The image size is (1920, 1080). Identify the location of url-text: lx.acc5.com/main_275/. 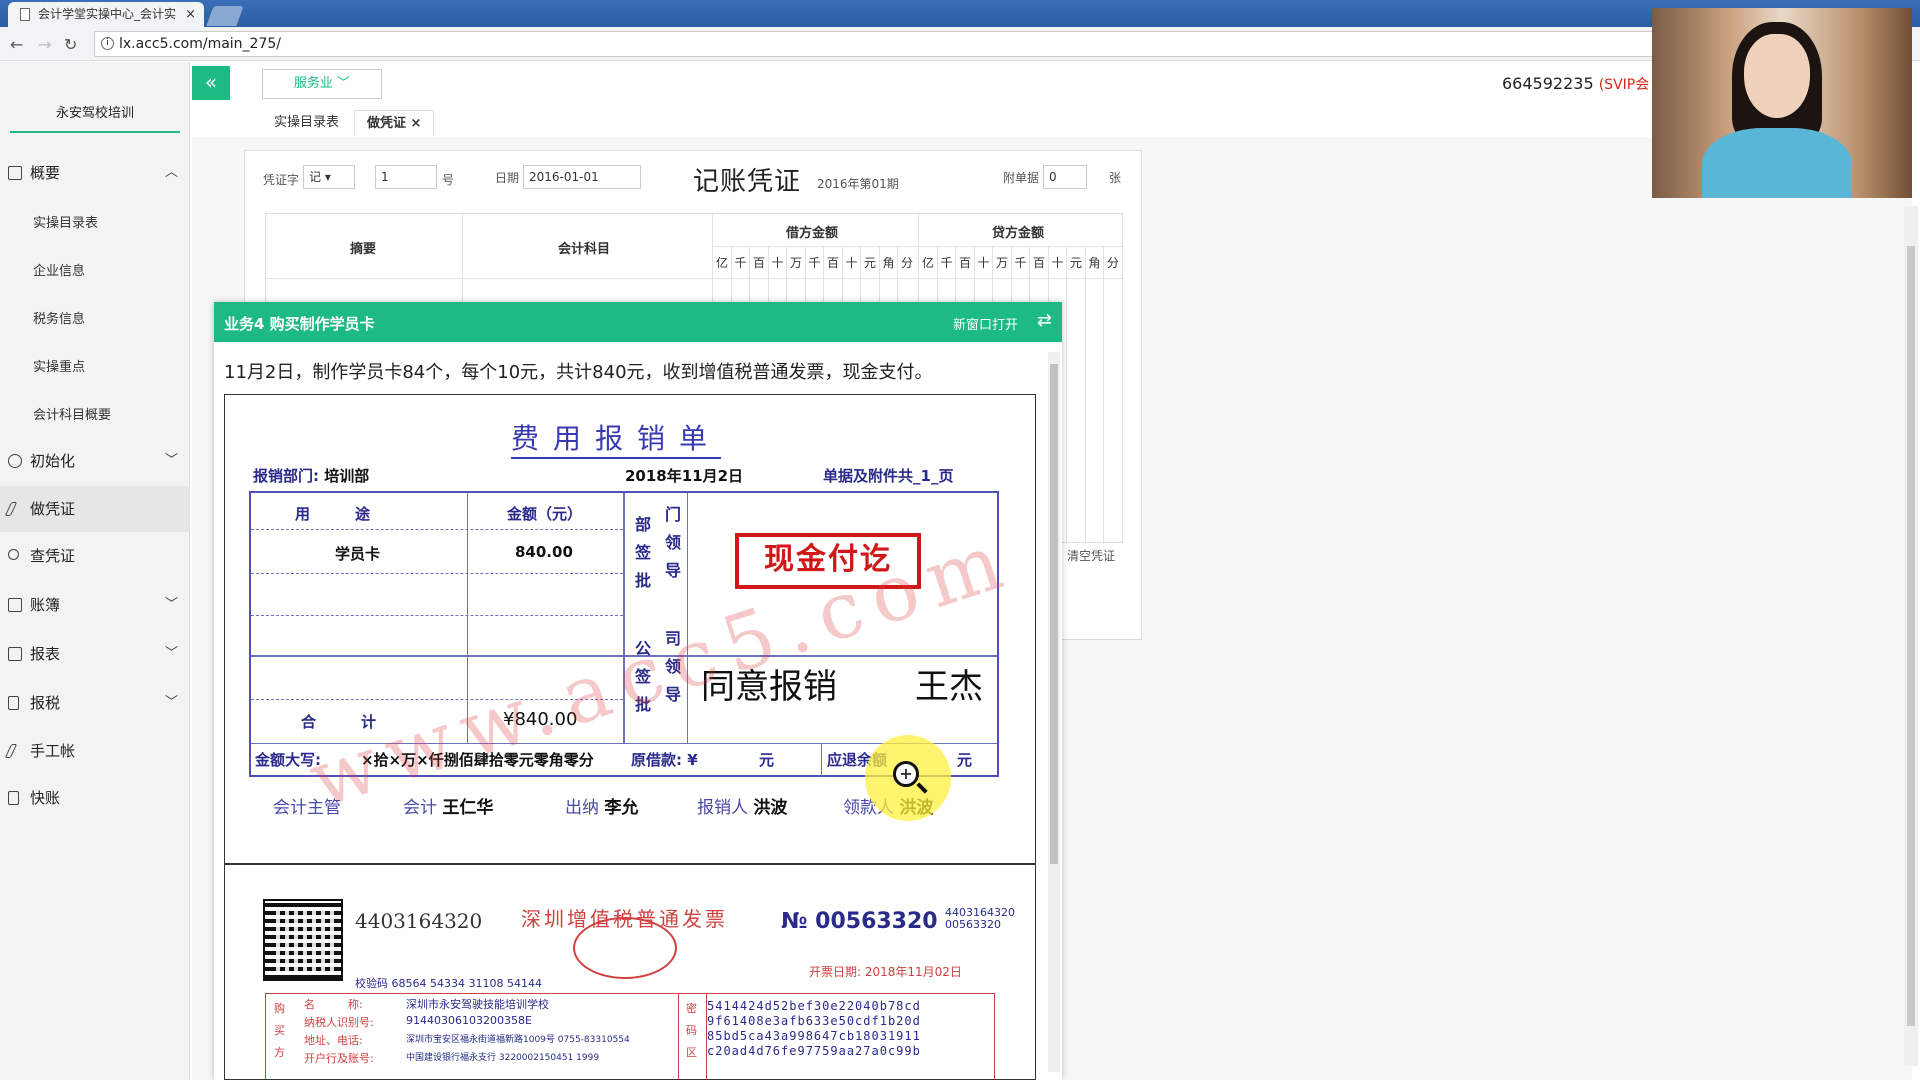
(200, 44).